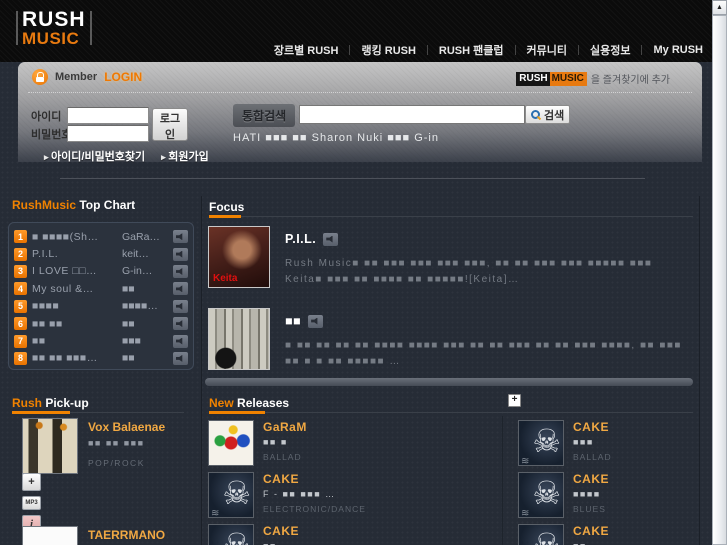 Image resolution: width=727 pixels, height=545 pixels. What do you see at coordinates (719, 280) in the screenshot?
I see `scrollbar-thumb` at bounding box center [719, 280].